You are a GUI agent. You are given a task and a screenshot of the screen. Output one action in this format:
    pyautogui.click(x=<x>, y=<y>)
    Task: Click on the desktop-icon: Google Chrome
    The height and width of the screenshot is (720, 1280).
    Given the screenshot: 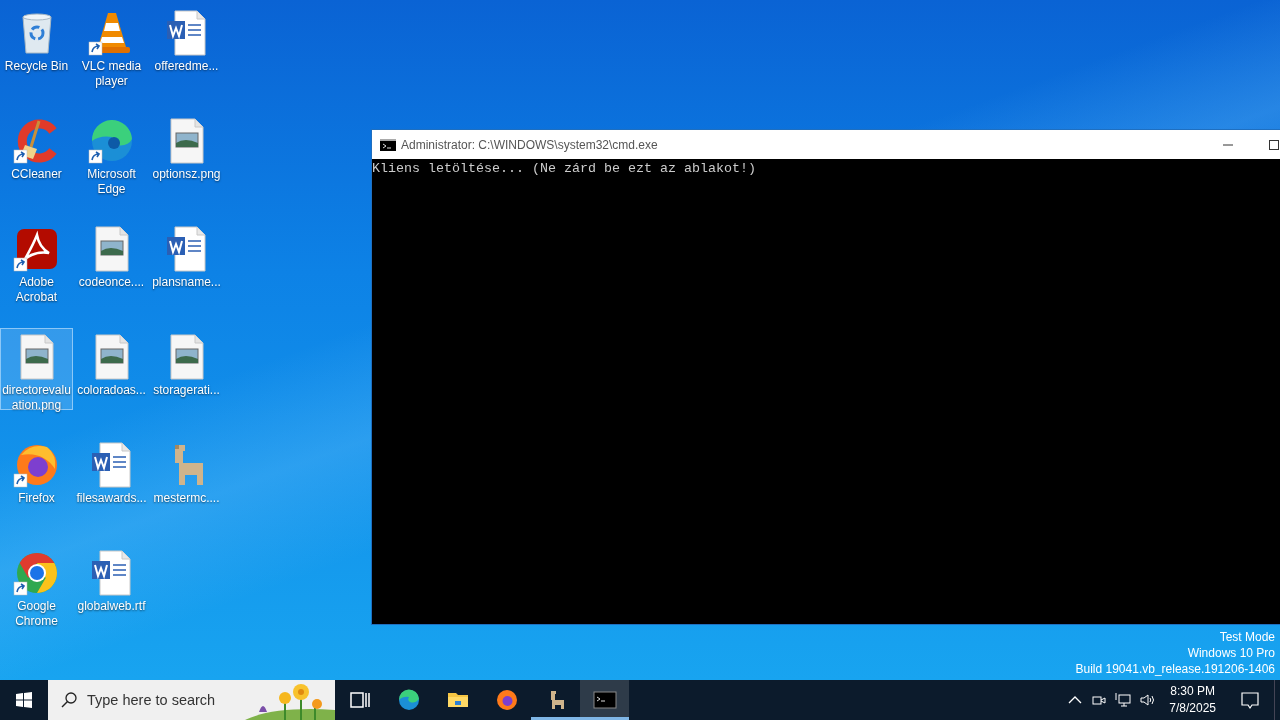 What is the action you would take?
    pyautogui.click(x=36, y=585)
    